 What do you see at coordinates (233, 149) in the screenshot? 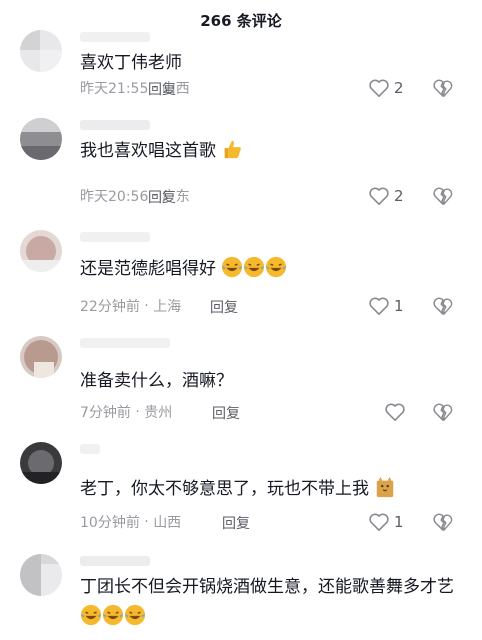
I see `thumbs-up-emoji` at bounding box center [233, 149].